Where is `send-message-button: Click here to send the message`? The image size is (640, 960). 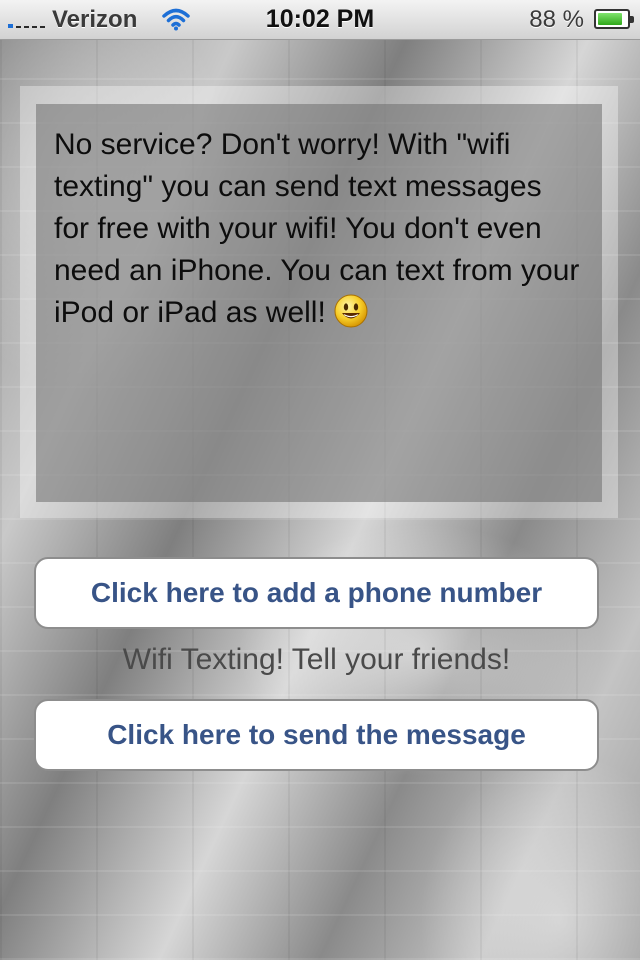 send-message-button: Click here to send the message is located at coordinates (316, 735).